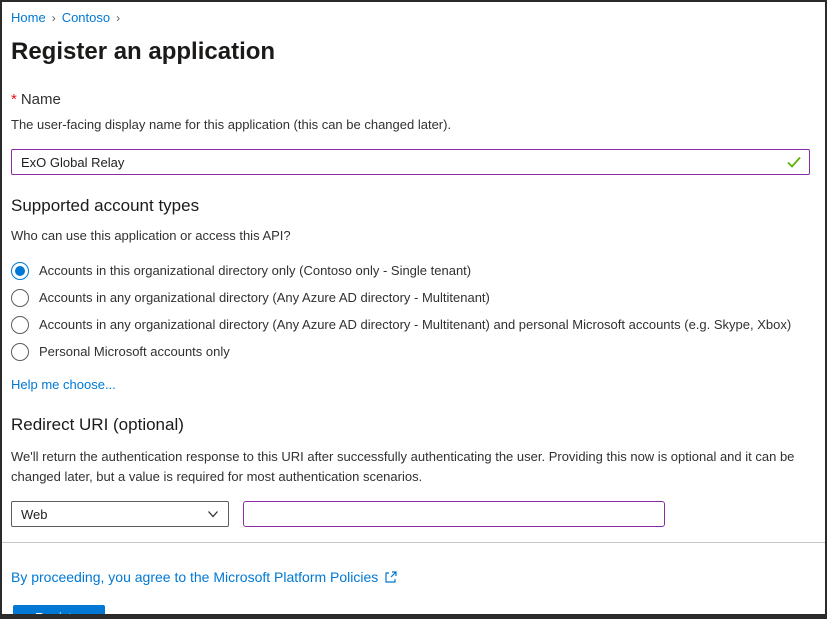  I want to click on page-title: Register an application, so click(143, 51).